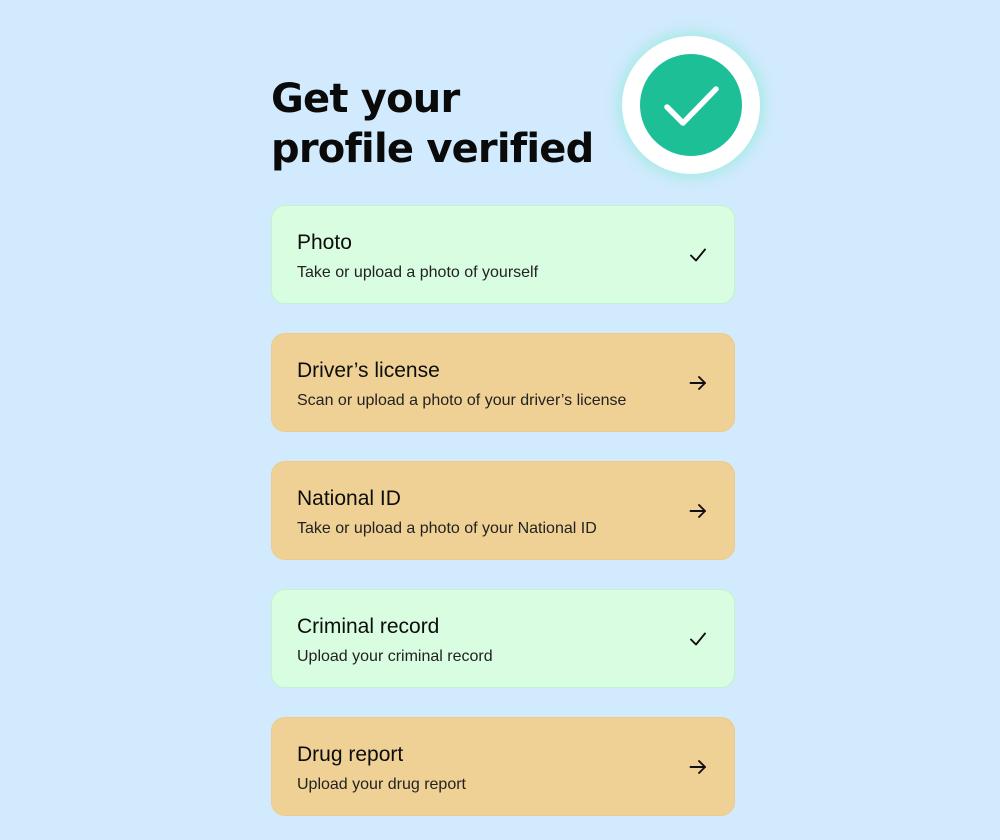 The width and height of the screenshot is (1000, 840). What do you see at coordinates (368, 370) in the screenshot?
I see `step-title: Driver’s license` at bounding box center [368, 370].